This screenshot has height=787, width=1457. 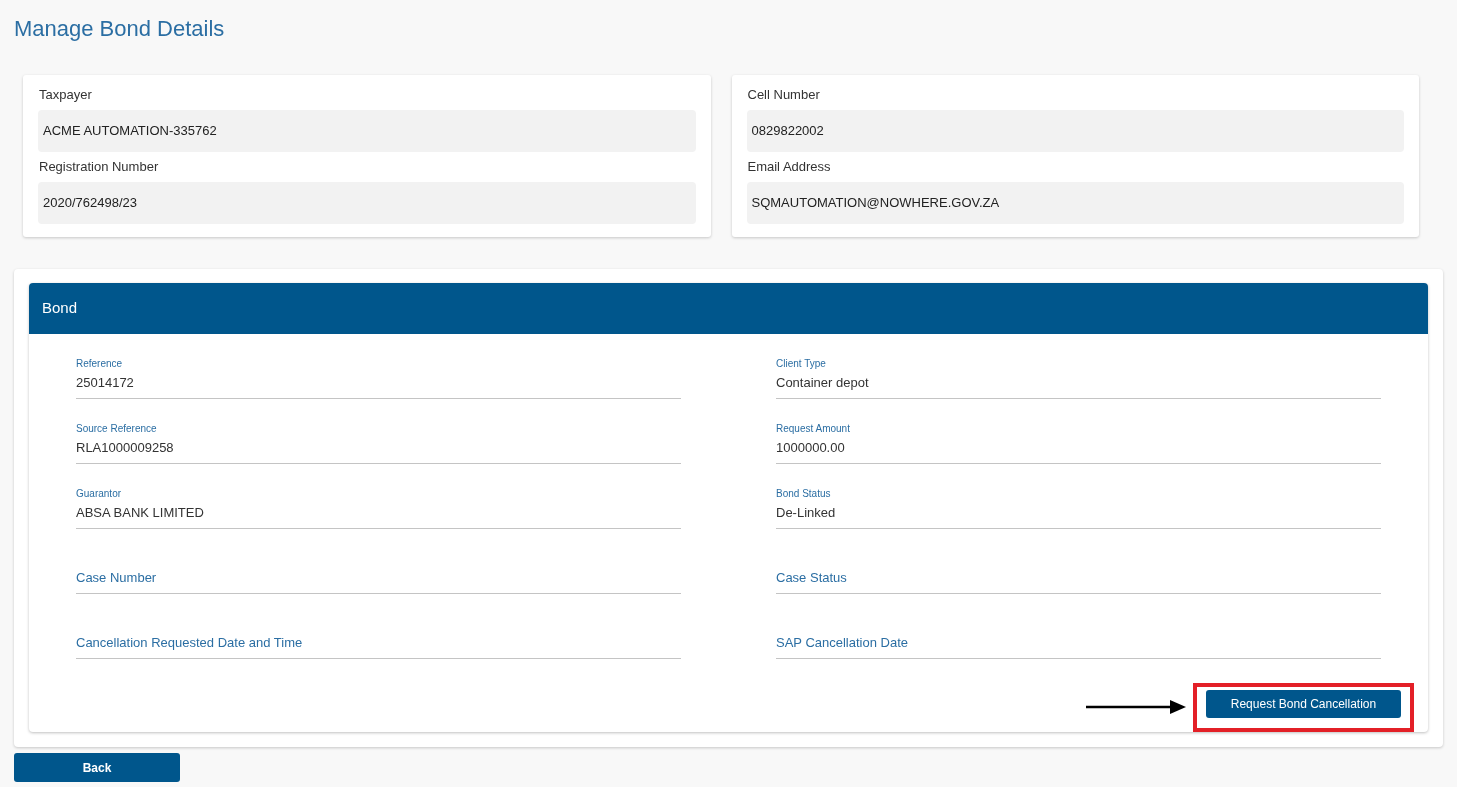 What do you see at coordinates (97, 767) in the screenshot?
I see `back-button: Back` at bounding box center [97, 767].